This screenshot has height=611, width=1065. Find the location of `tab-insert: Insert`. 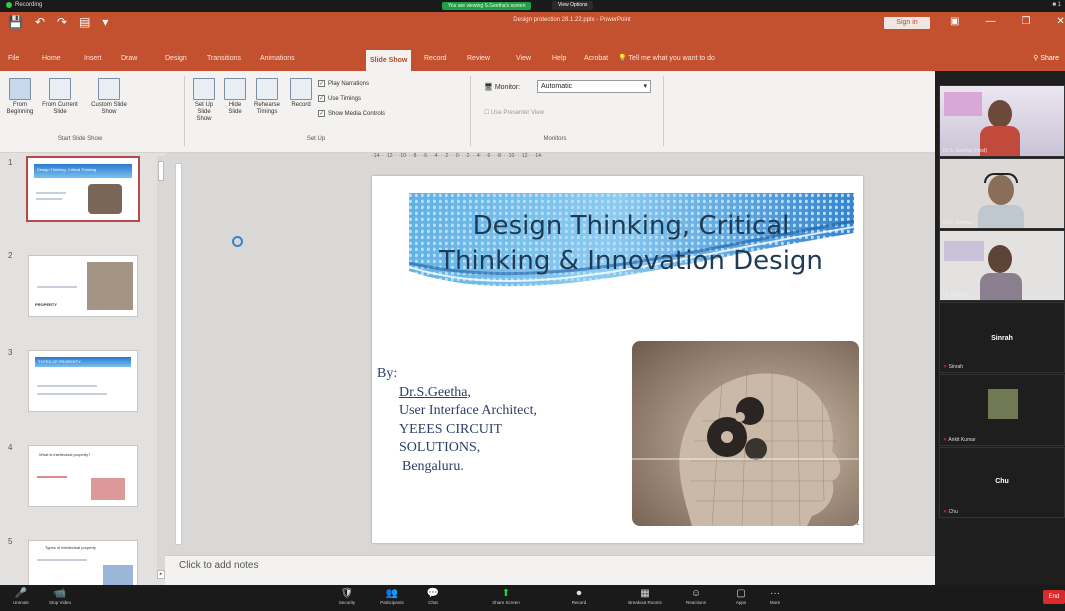

tab-insert: Insert is located at coordinates (93, 59).